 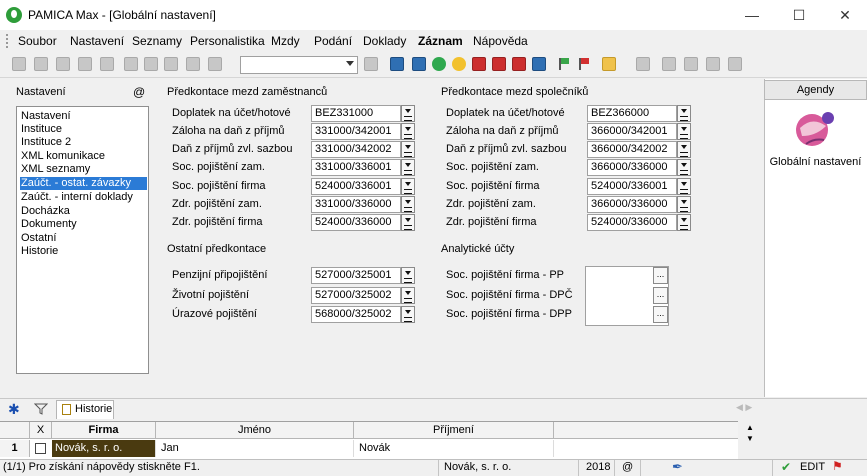 What do you see at coordinates (333, 41) in the screenshot?
I see `menu-podani: Podání` at bounding box center [333, 41].